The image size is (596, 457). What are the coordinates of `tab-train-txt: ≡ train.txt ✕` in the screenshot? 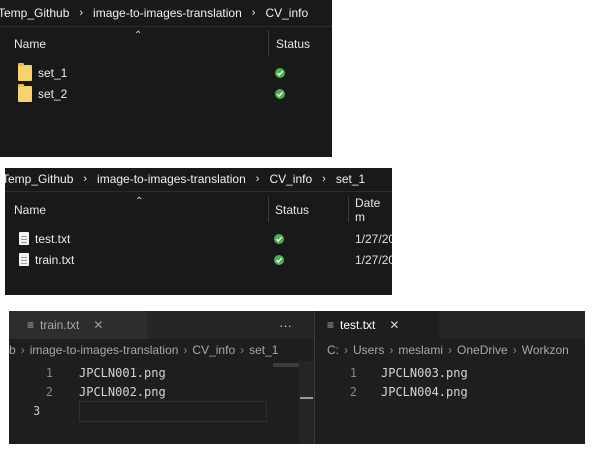 It's located at (78, 325).